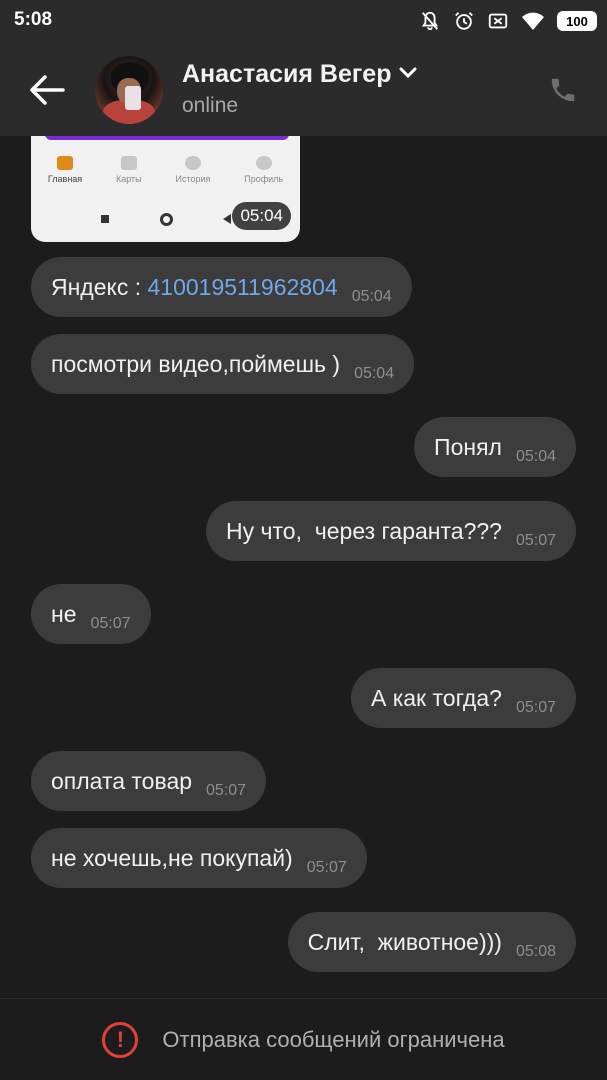  What do you see at coordinates (333, 1039) in the screenshot?
I see `restriction-text: Отправка сообщений ограничена` at bounding box center [333, 1039].